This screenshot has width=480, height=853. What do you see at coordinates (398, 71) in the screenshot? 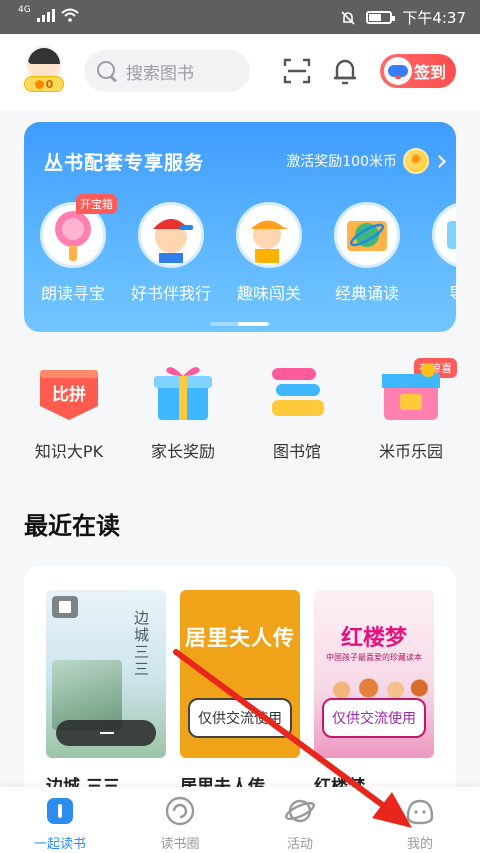
I see `mascot-icon` at bounding box center [398, 71].